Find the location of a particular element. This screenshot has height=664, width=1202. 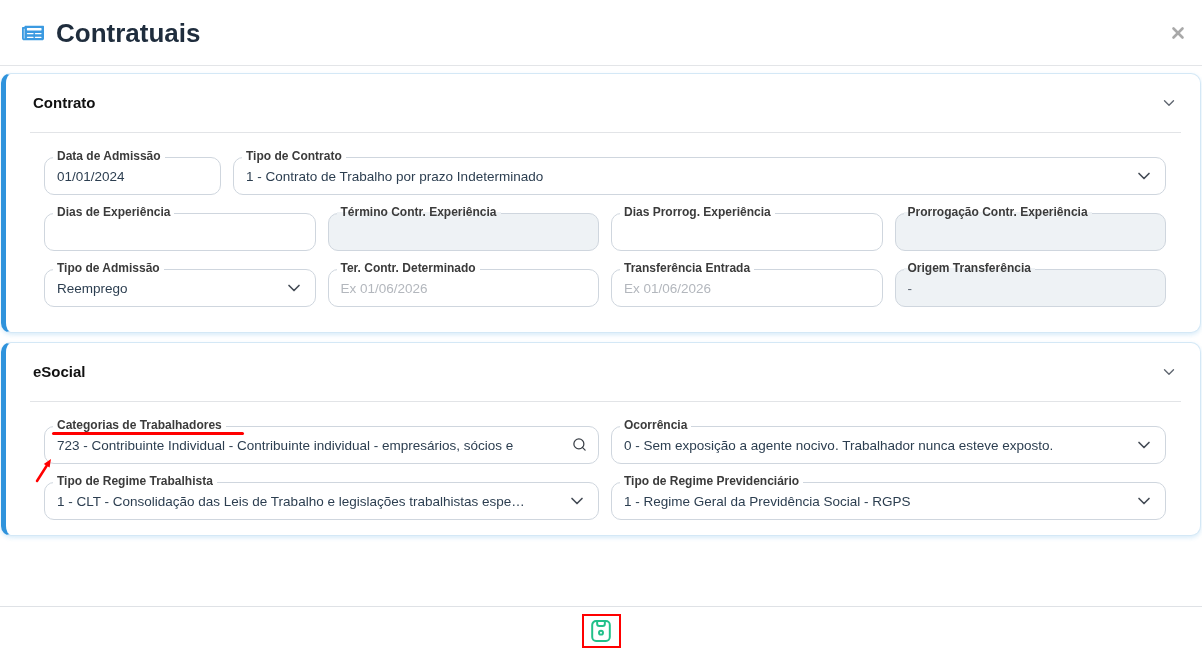

field-label: Transferência Entrada is located at coordinates (687, 268).